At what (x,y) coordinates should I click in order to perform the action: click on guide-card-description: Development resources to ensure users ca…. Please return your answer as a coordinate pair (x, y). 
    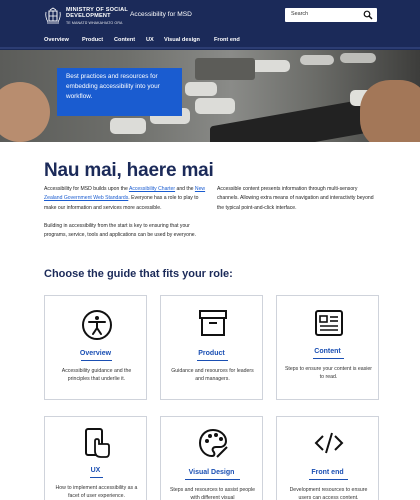
    Looking at the image, I should click on (328, 493).